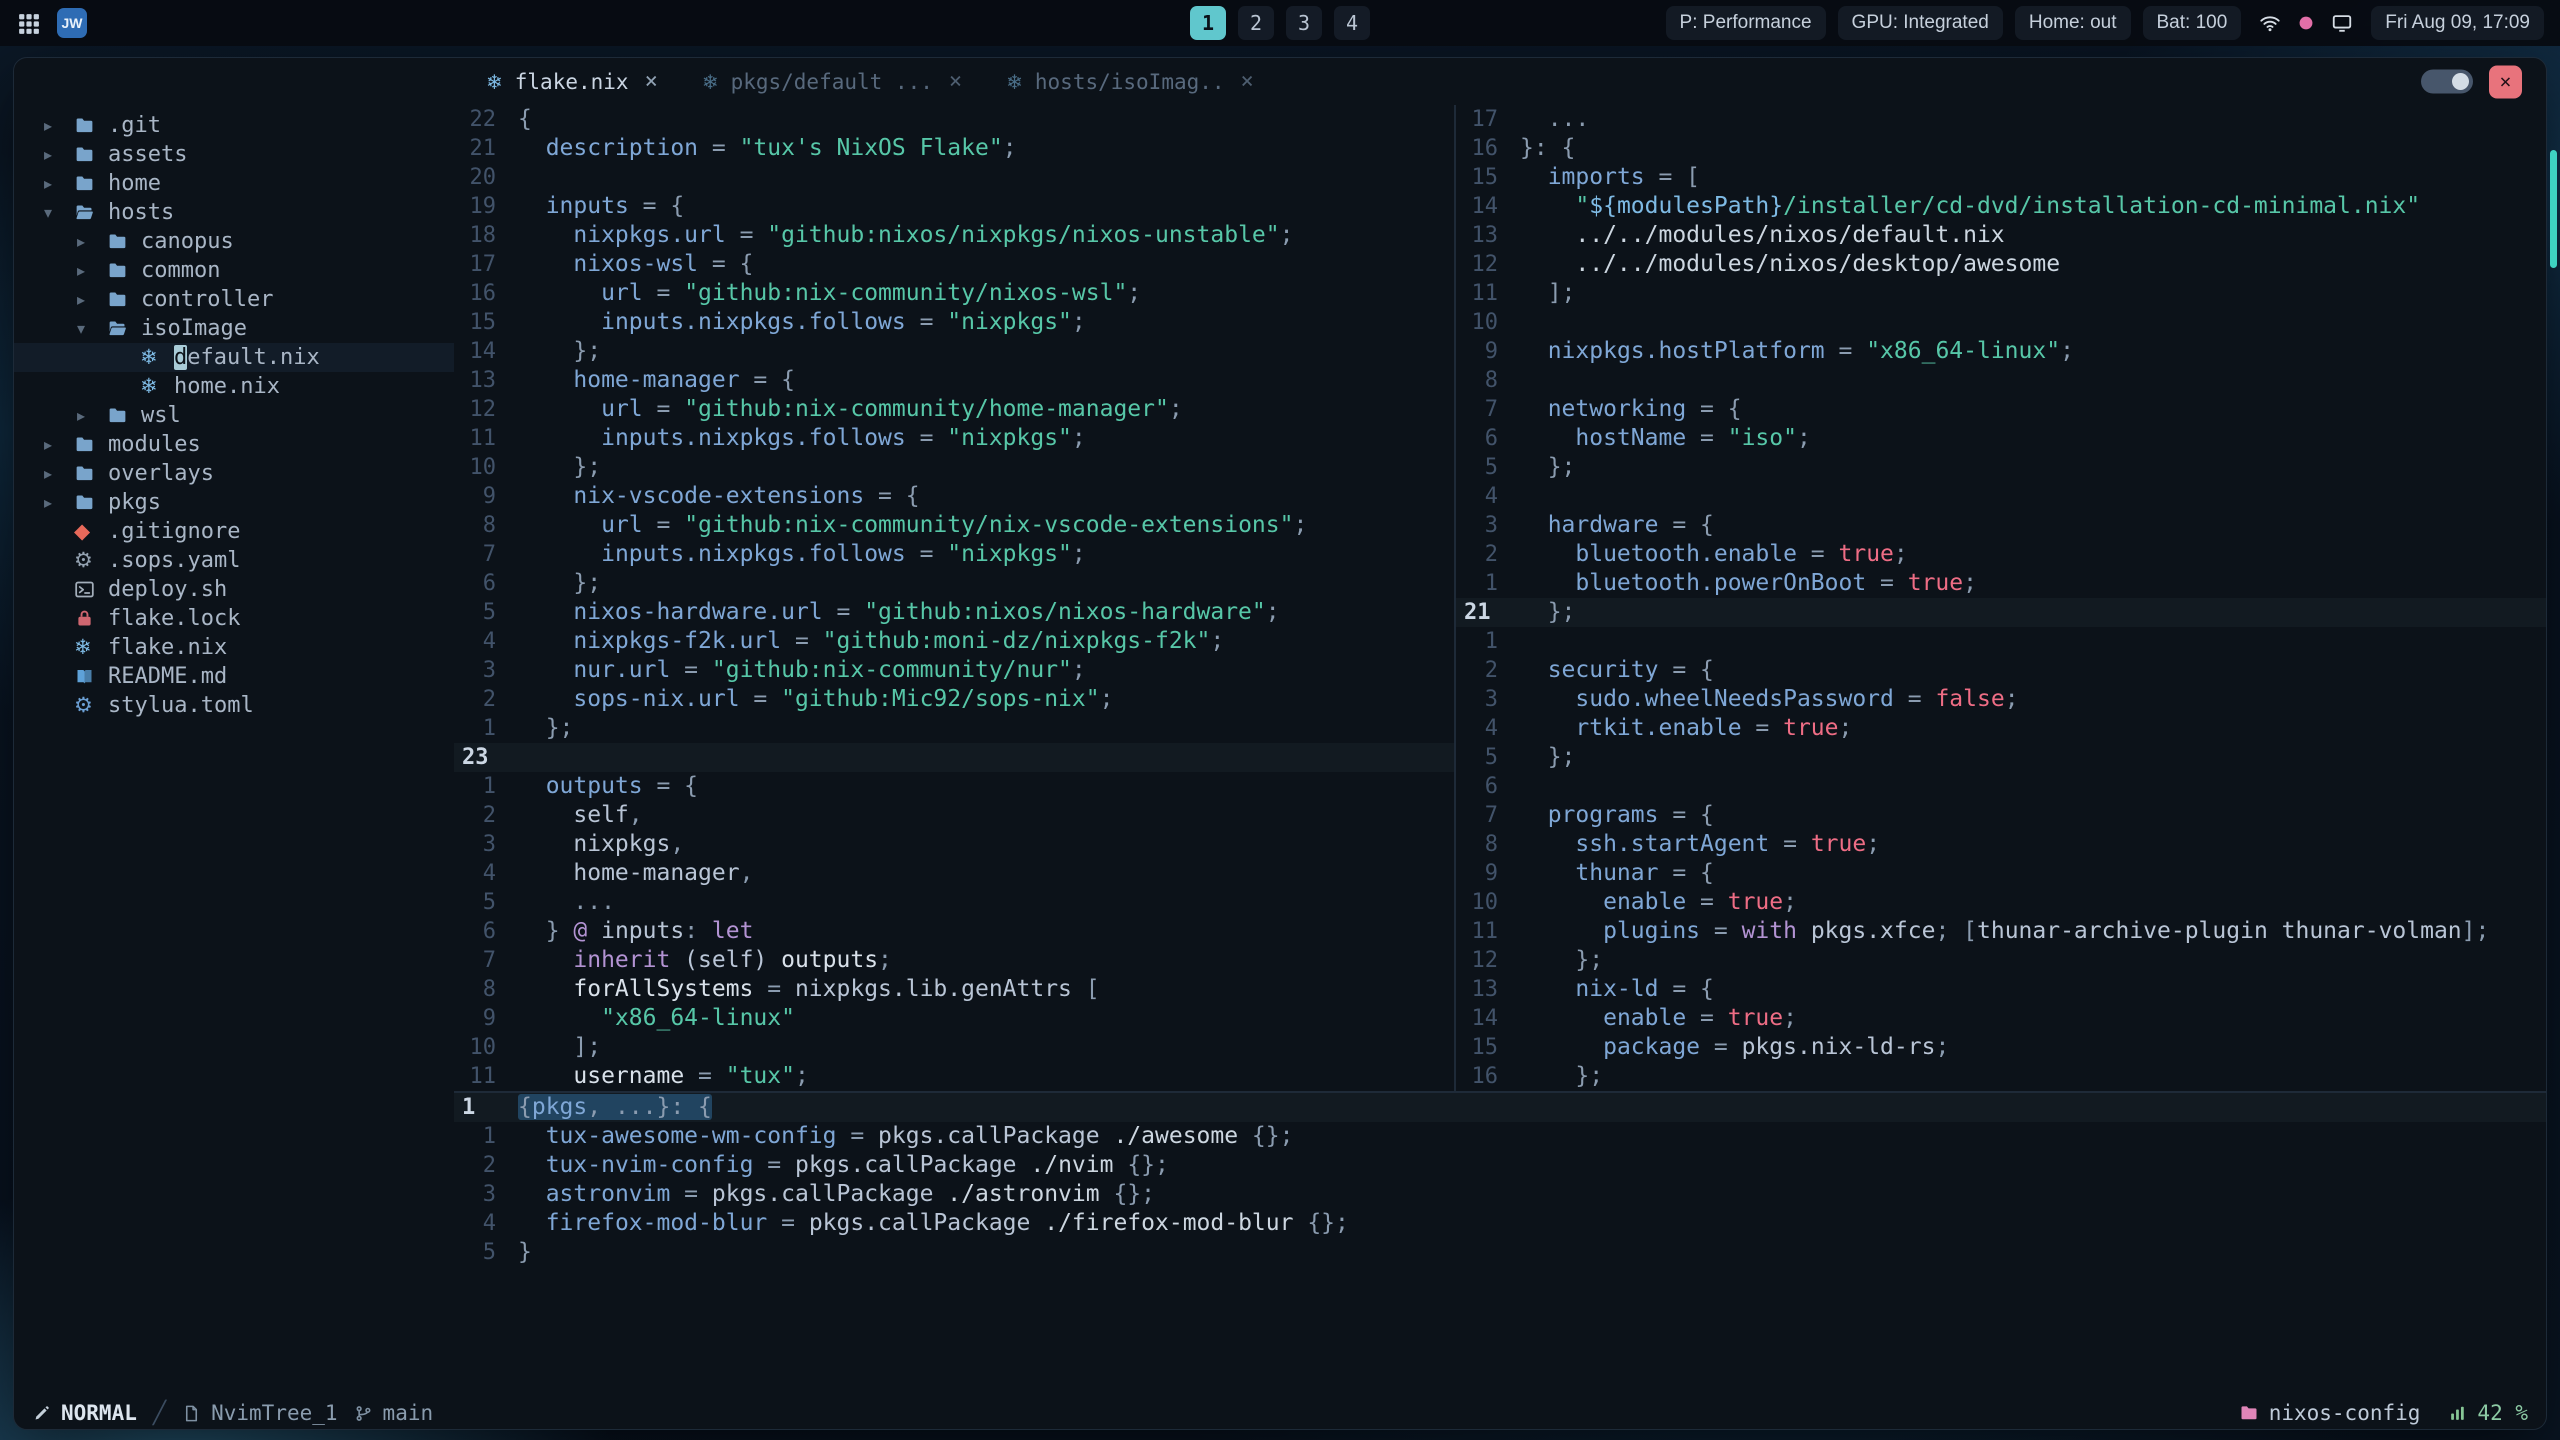  I want to click on code-line: 11 ];, so click(2001, 293).